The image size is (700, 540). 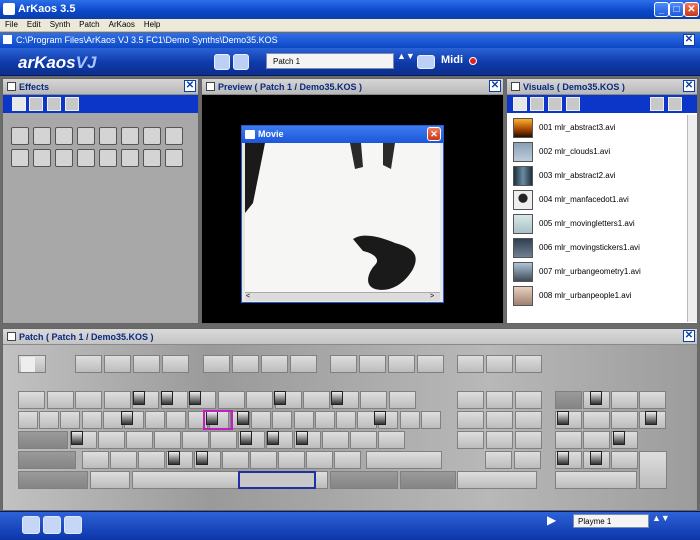 I want to click on menu-patch: Patch, so click(x=88, y=24).